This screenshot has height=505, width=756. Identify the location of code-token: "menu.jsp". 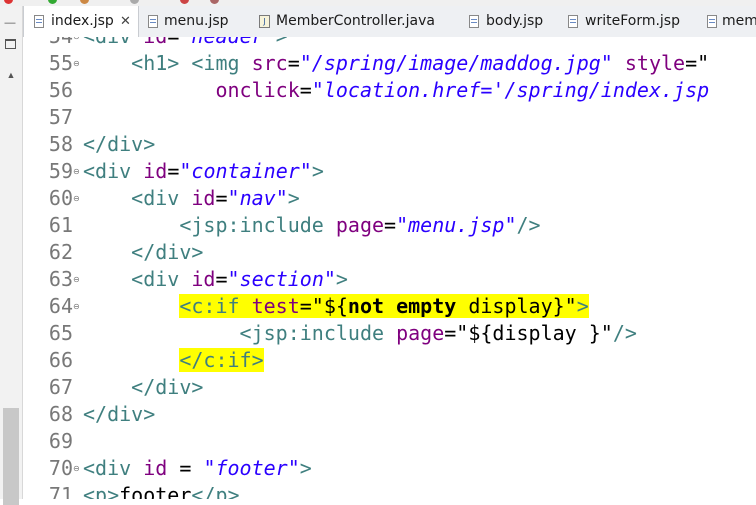
(456, 225).